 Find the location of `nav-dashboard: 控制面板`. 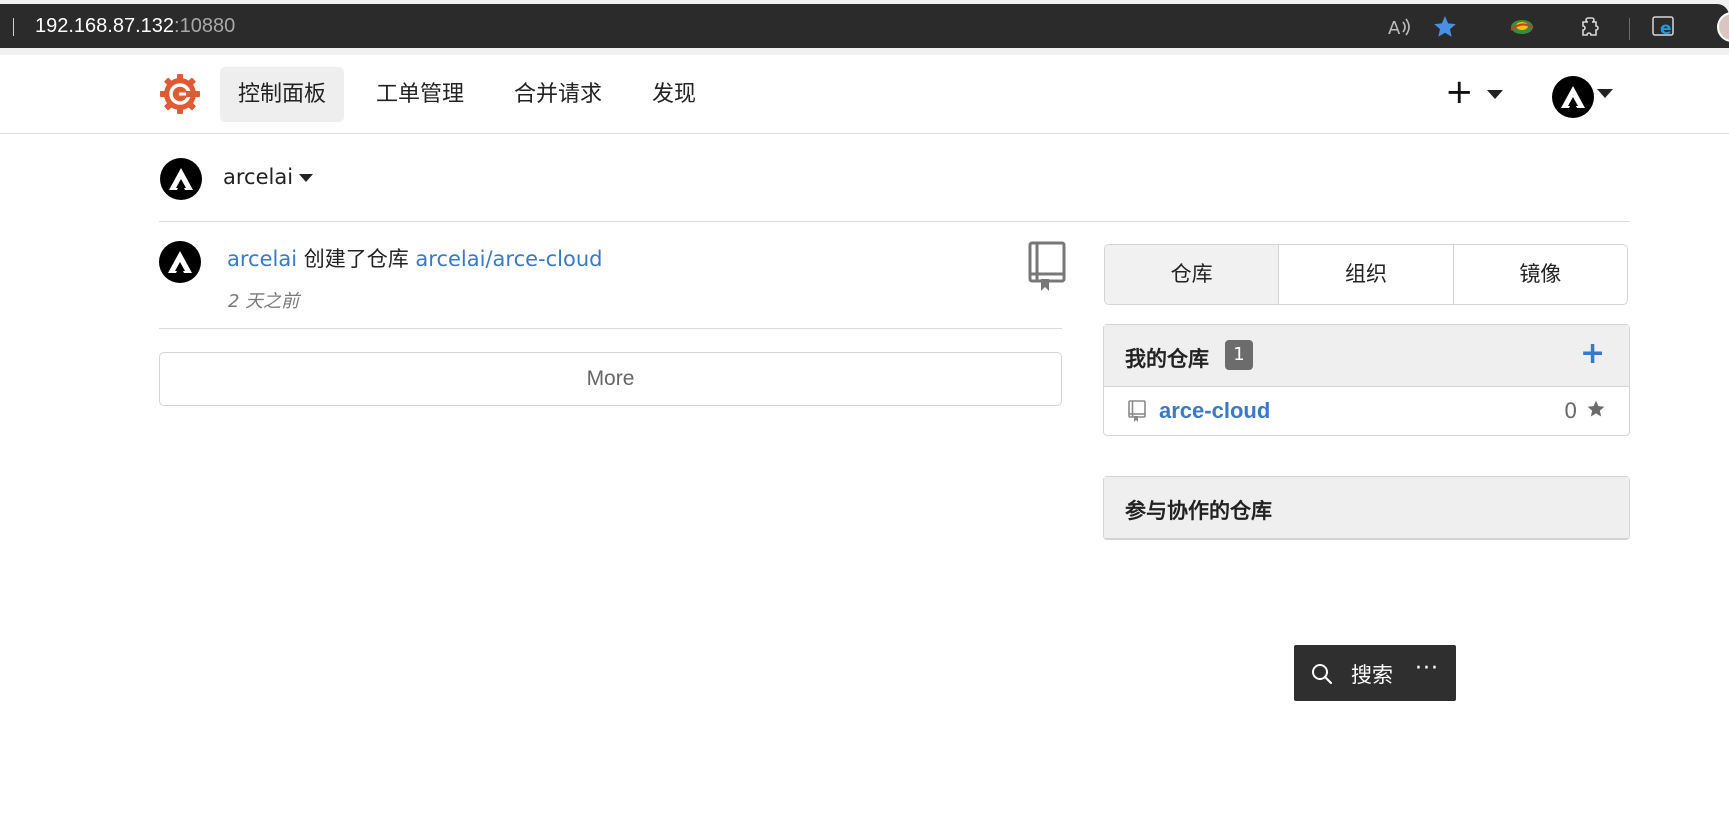

nav-dashboard: 控制面板 is located at coordinates (282, 94).